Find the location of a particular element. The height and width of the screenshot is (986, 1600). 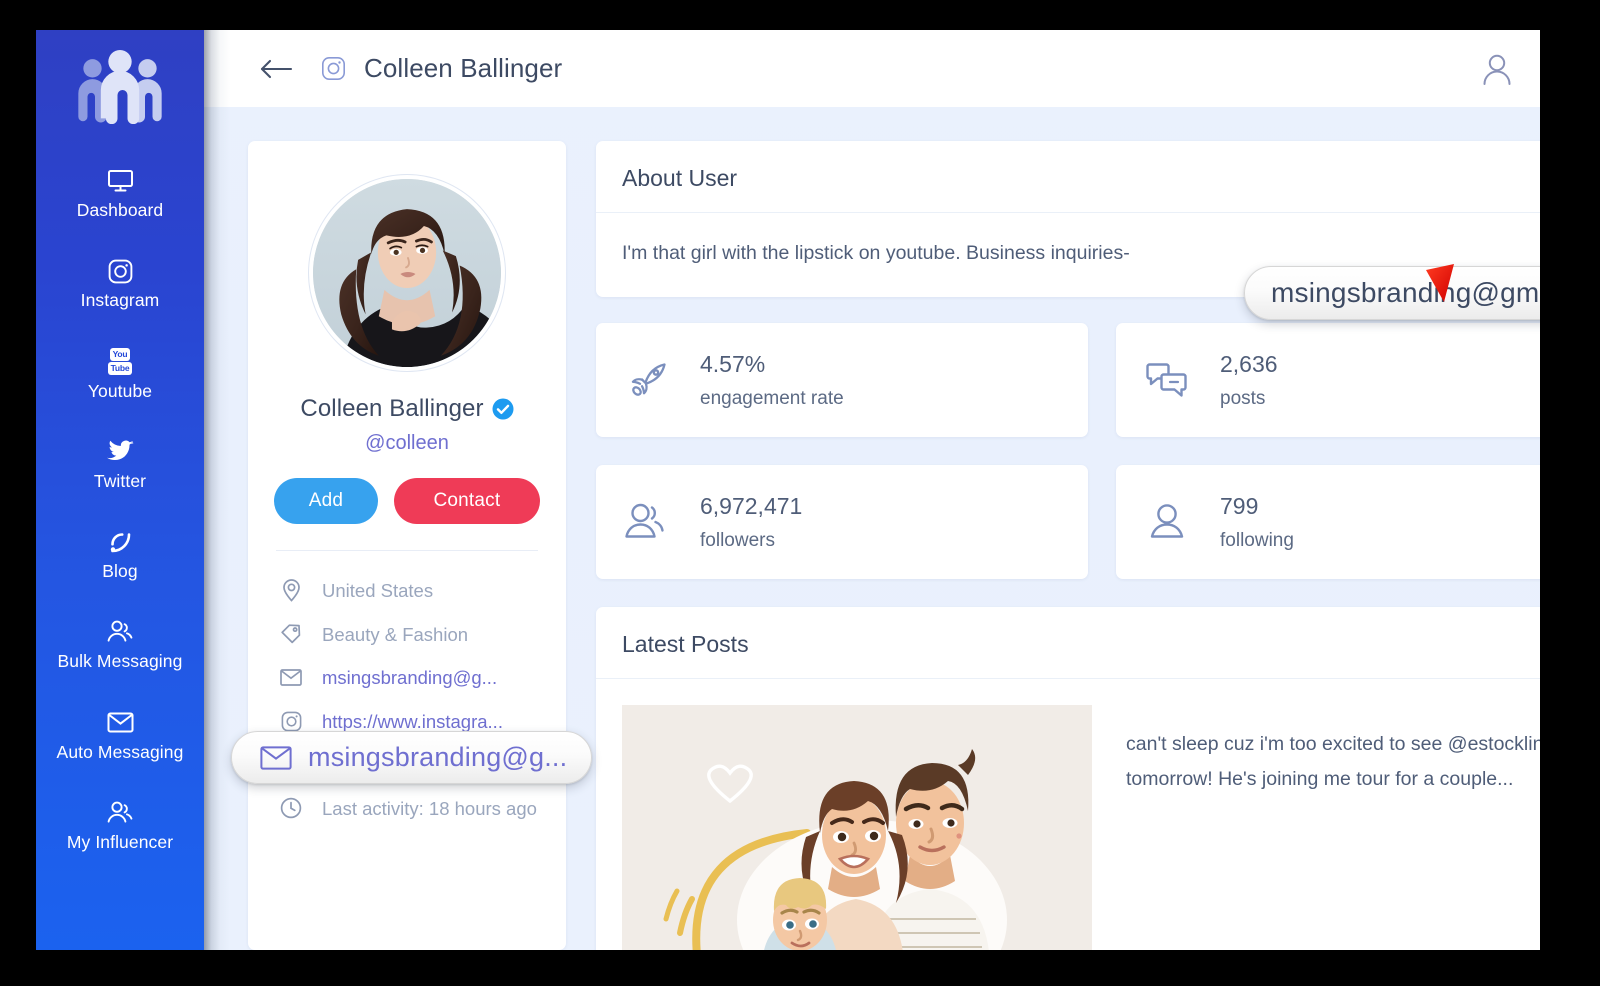

stat-card-engagement-rate: 4.57% engagement rate is located at coordinates (842, 380).